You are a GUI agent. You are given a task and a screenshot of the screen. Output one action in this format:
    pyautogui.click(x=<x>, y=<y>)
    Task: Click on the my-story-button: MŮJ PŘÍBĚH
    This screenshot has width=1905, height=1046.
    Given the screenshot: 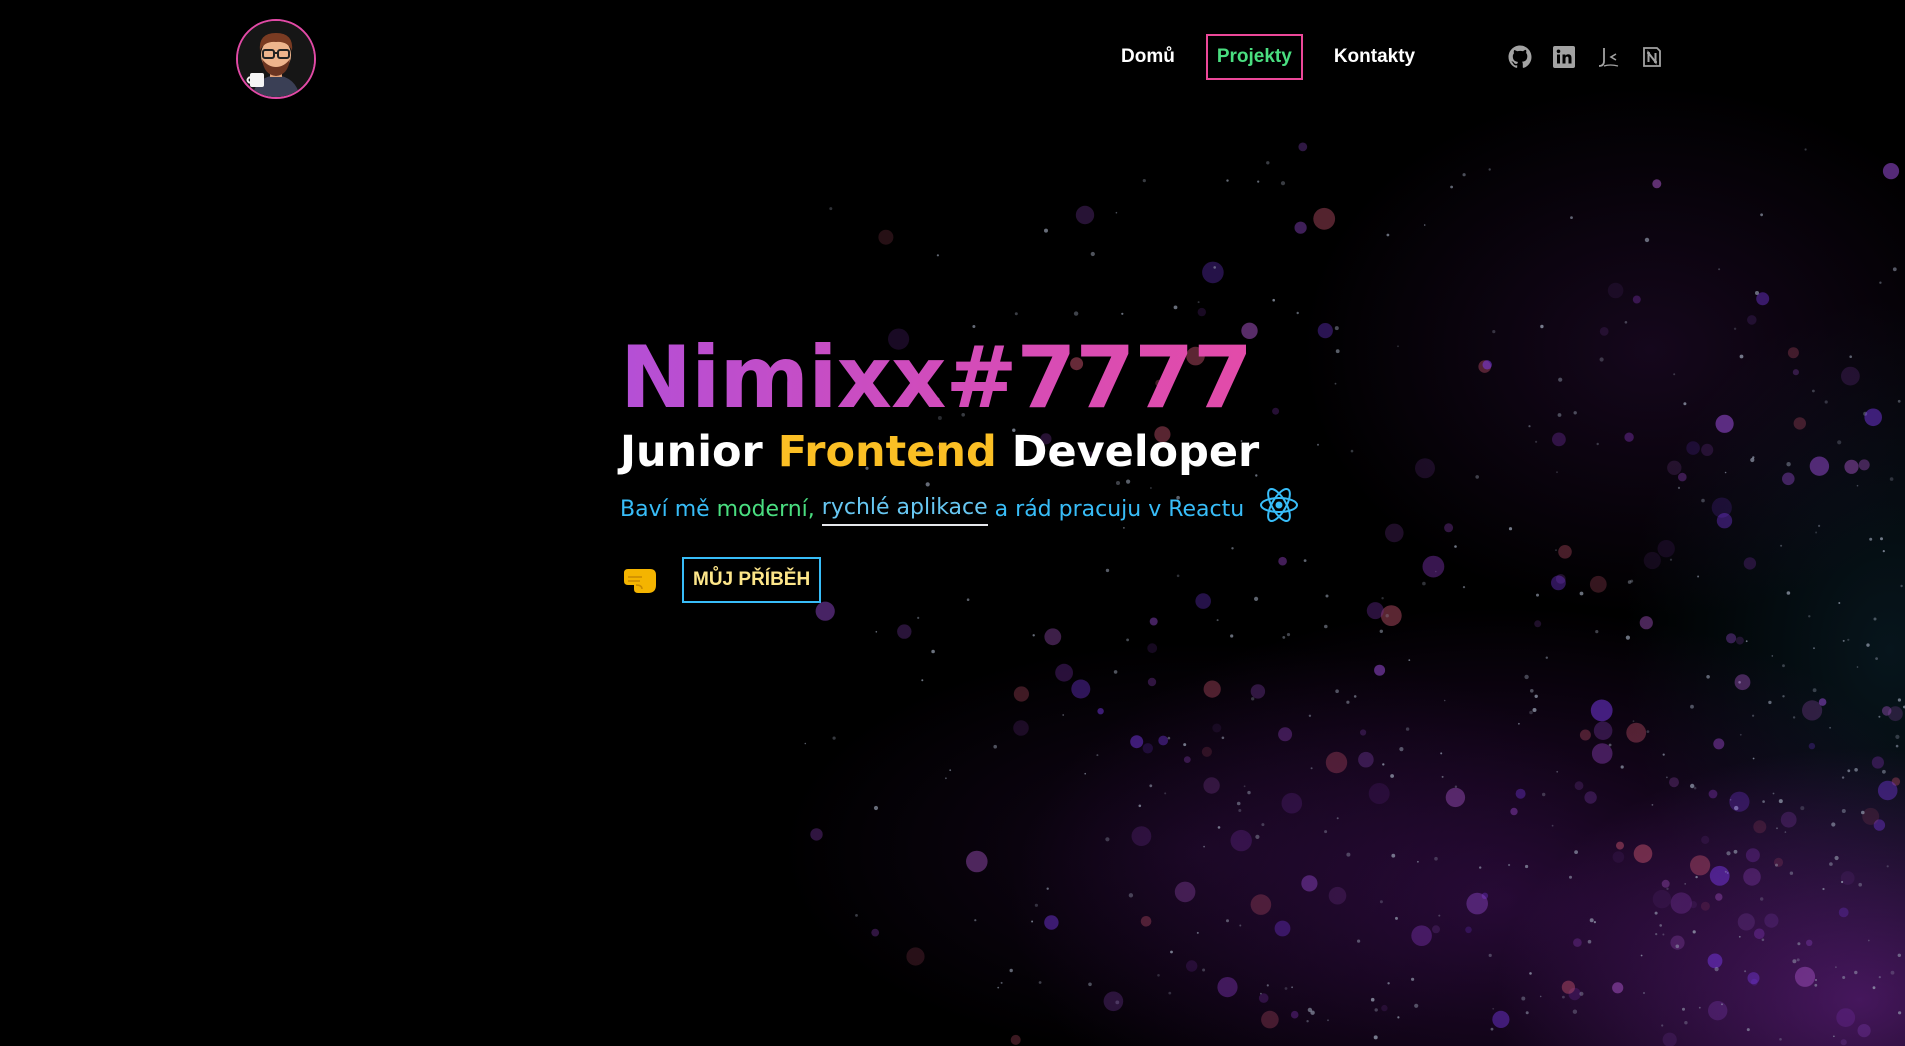 What is the action you would take?
    pyautogui.click(x=752, y=580)
    